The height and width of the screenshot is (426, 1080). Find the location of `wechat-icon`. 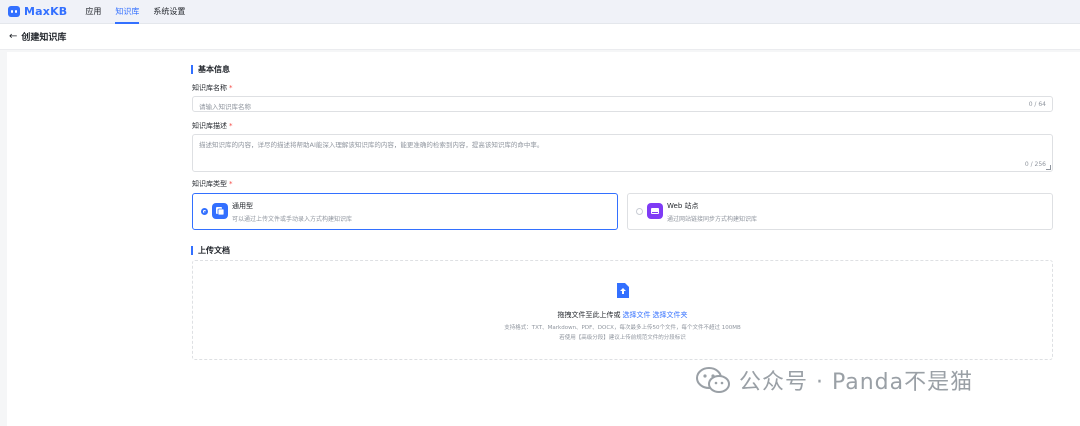

wechat-icon is located at coordinates (713, 380).